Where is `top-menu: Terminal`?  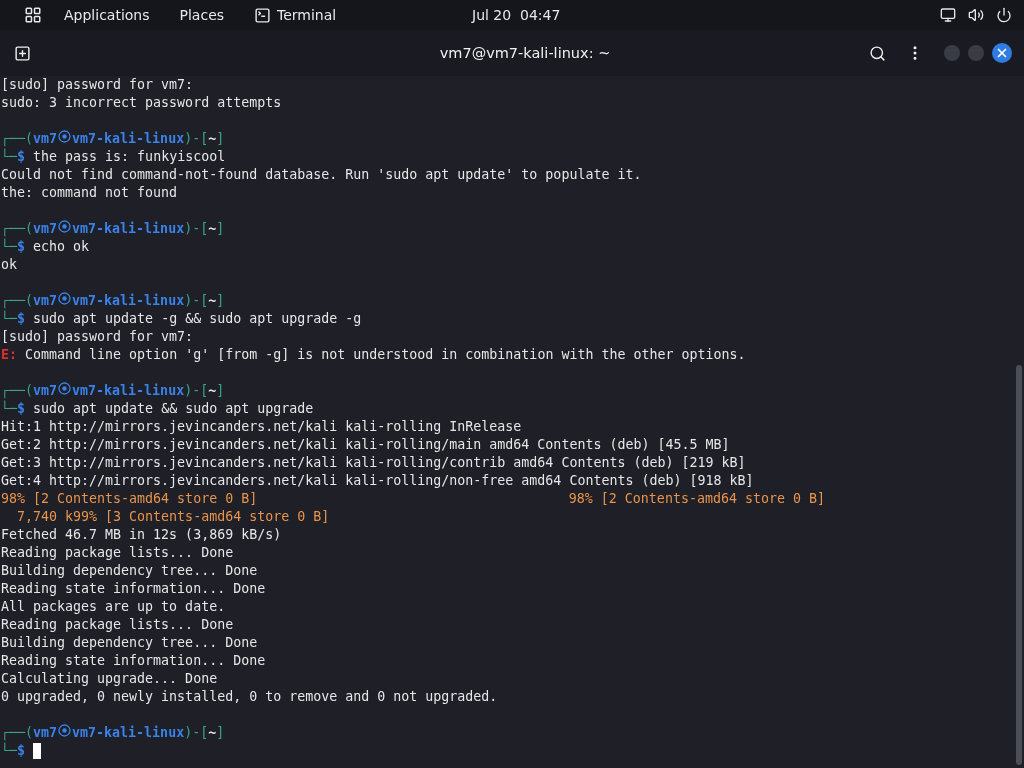 top-menu: Terminal is located at coordinates (295, 15).